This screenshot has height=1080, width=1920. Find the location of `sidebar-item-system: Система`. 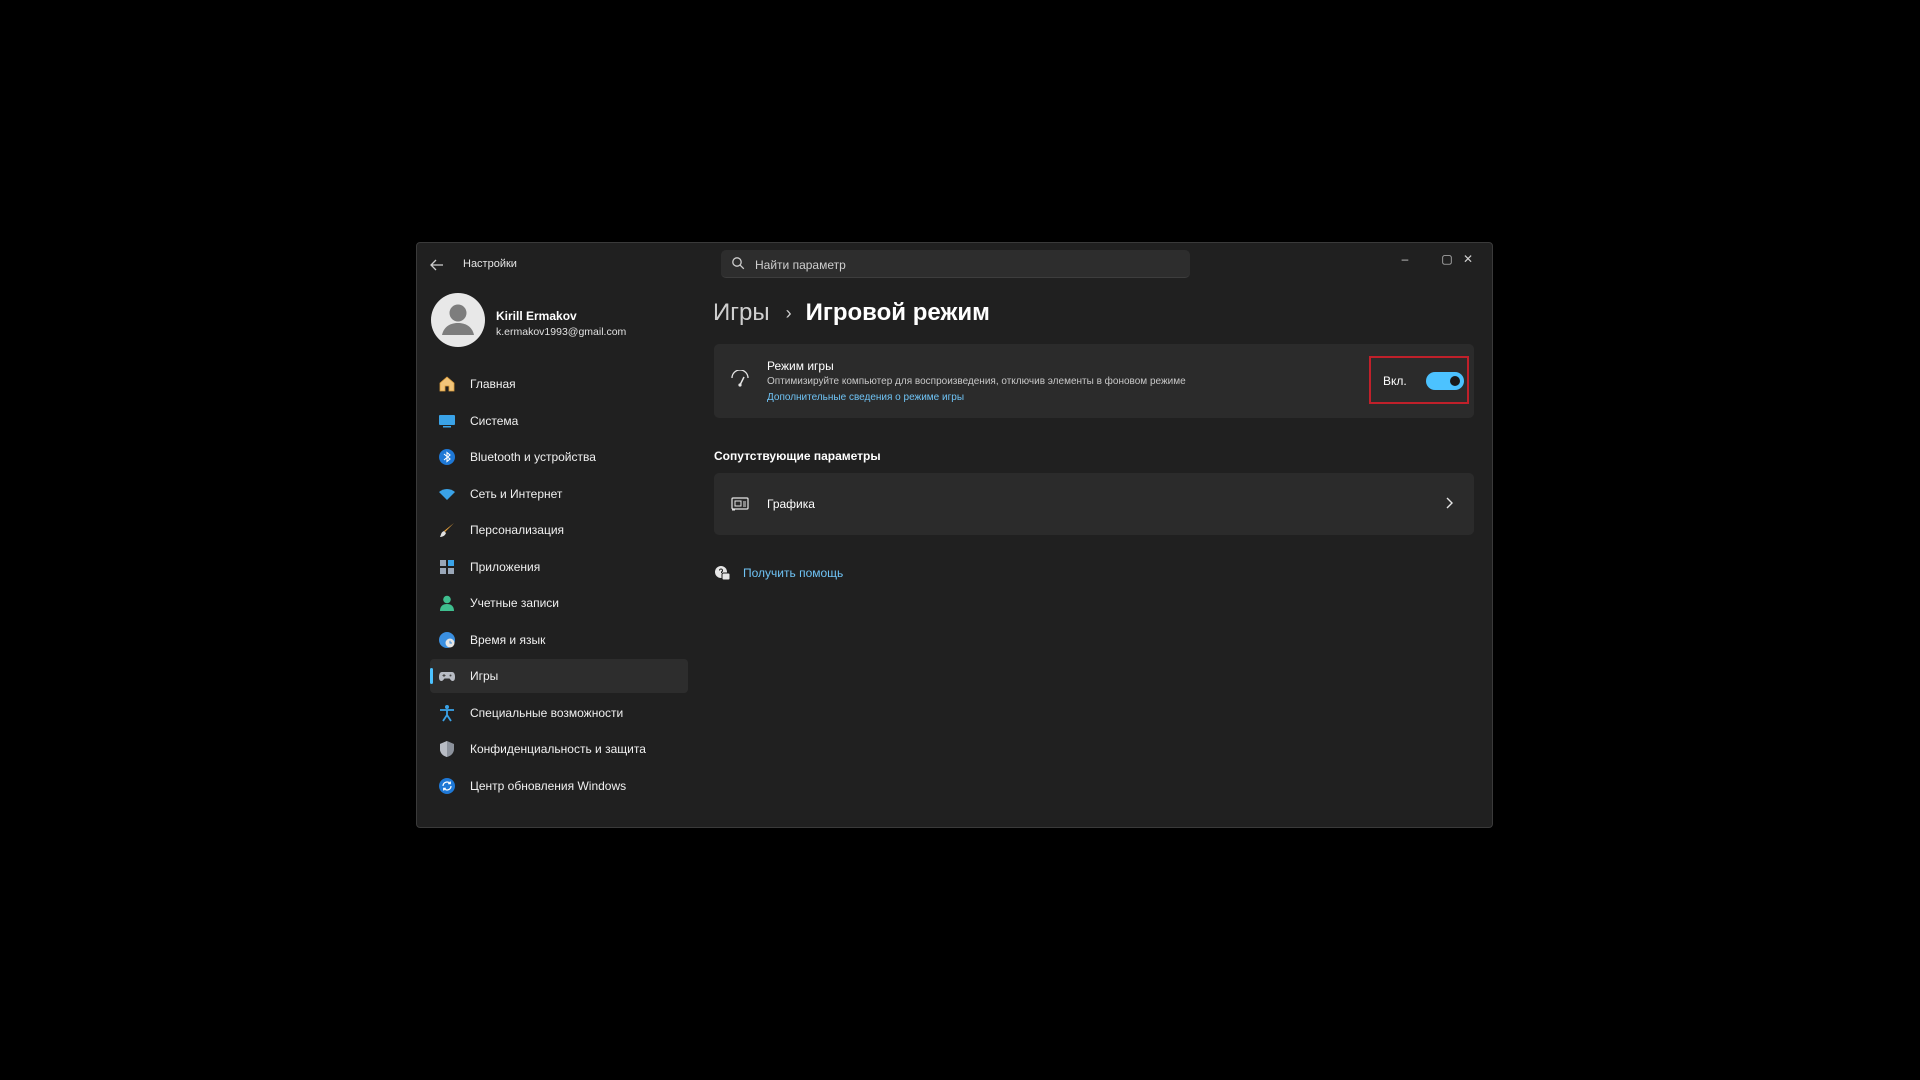

sidebar-item-system: Система is located at coordinates (559, 421).